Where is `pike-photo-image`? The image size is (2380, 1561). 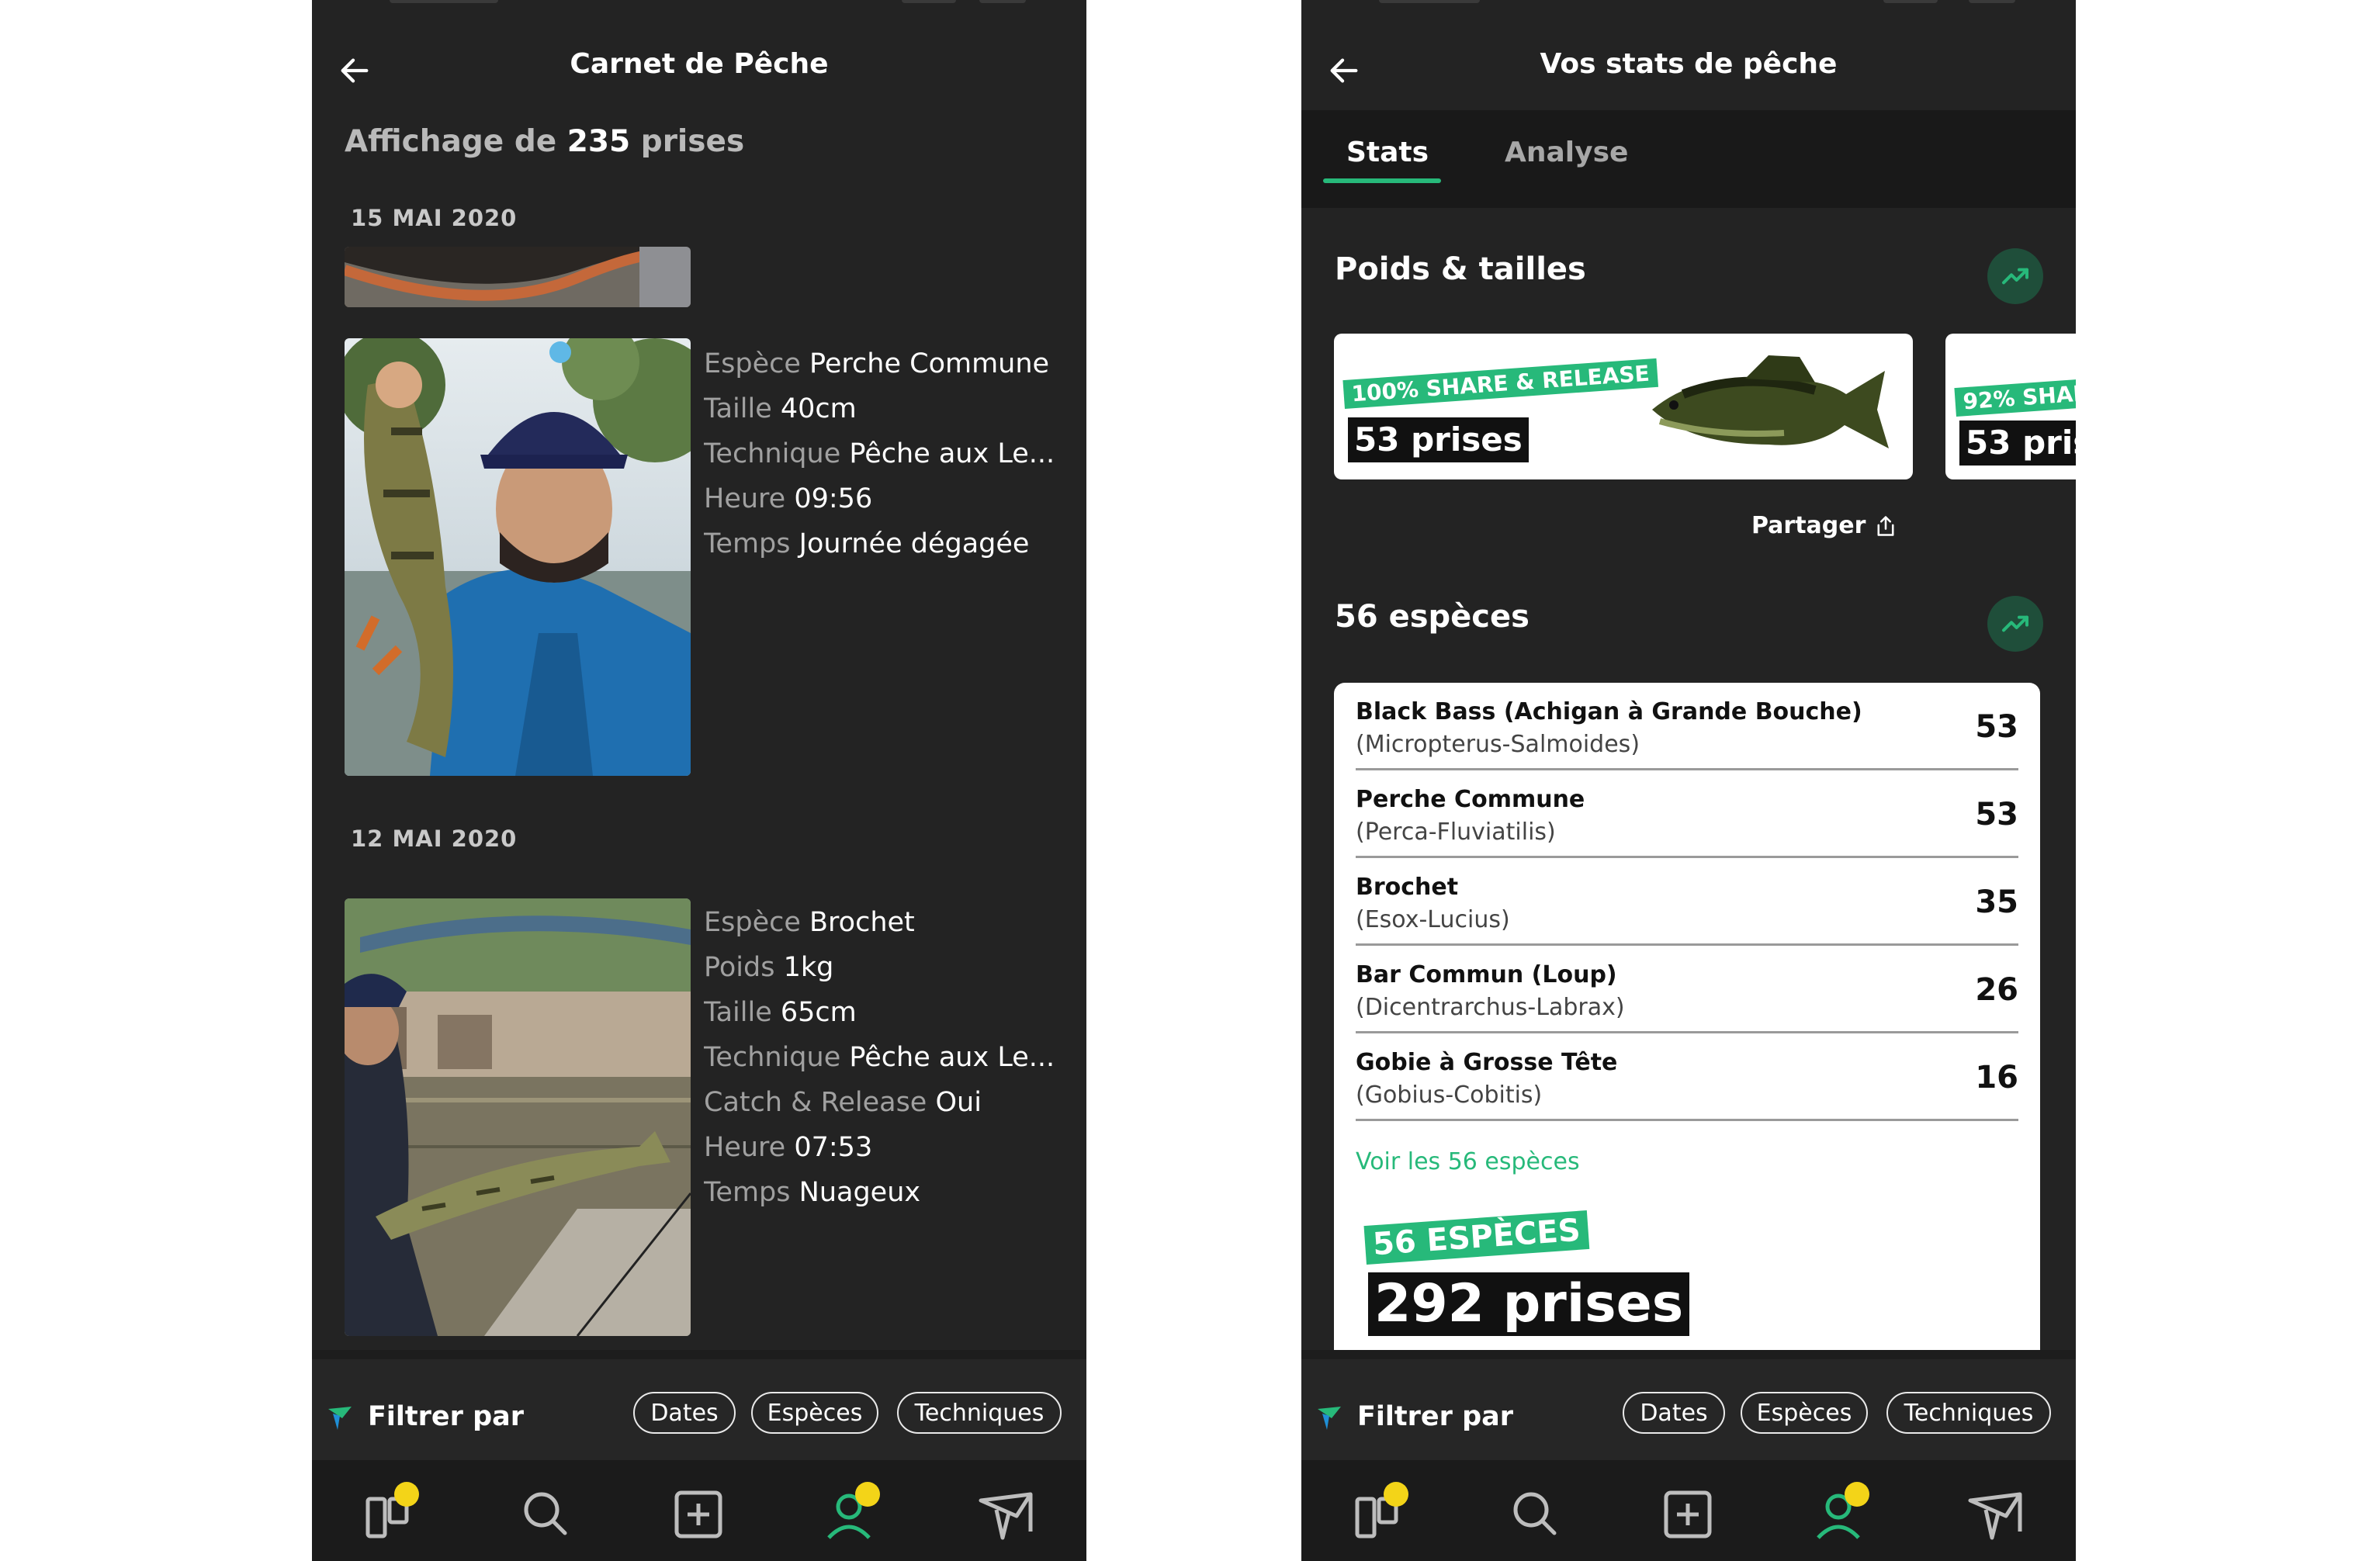
pike-photo-image is located at coordinates (518, 1117).